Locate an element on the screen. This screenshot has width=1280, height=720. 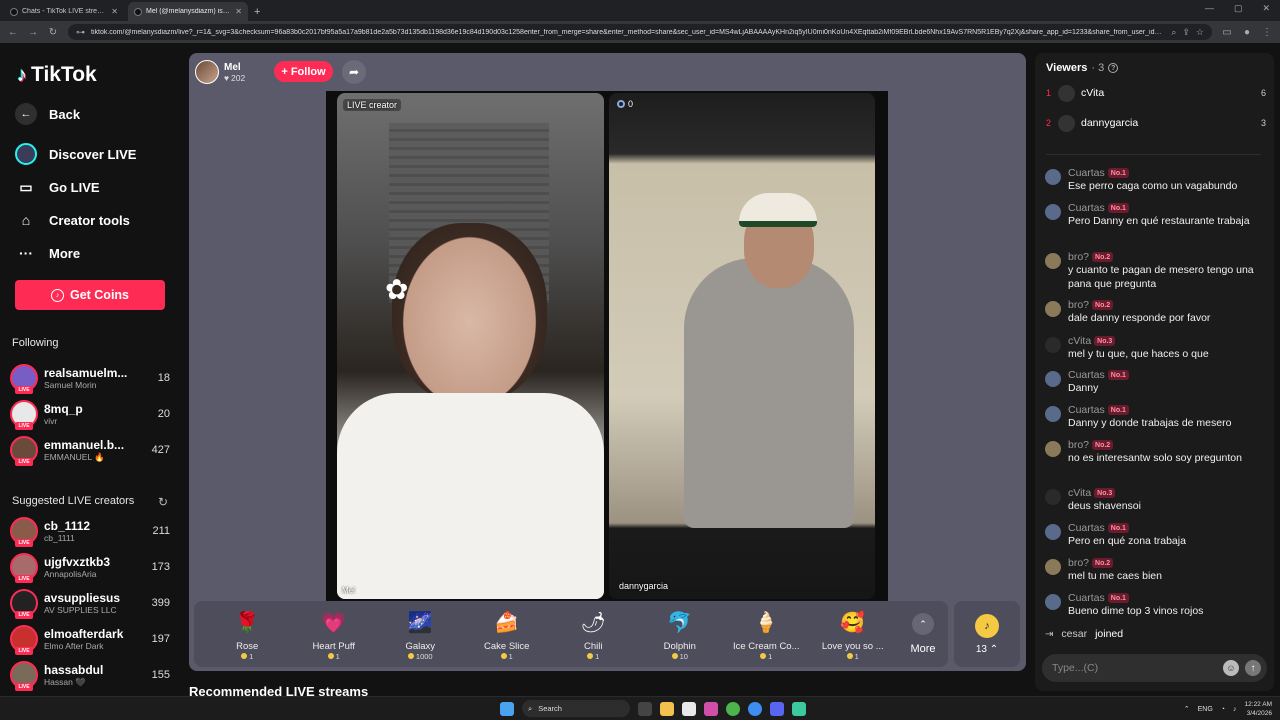
host-avatar is located at coordinates (207, 72).